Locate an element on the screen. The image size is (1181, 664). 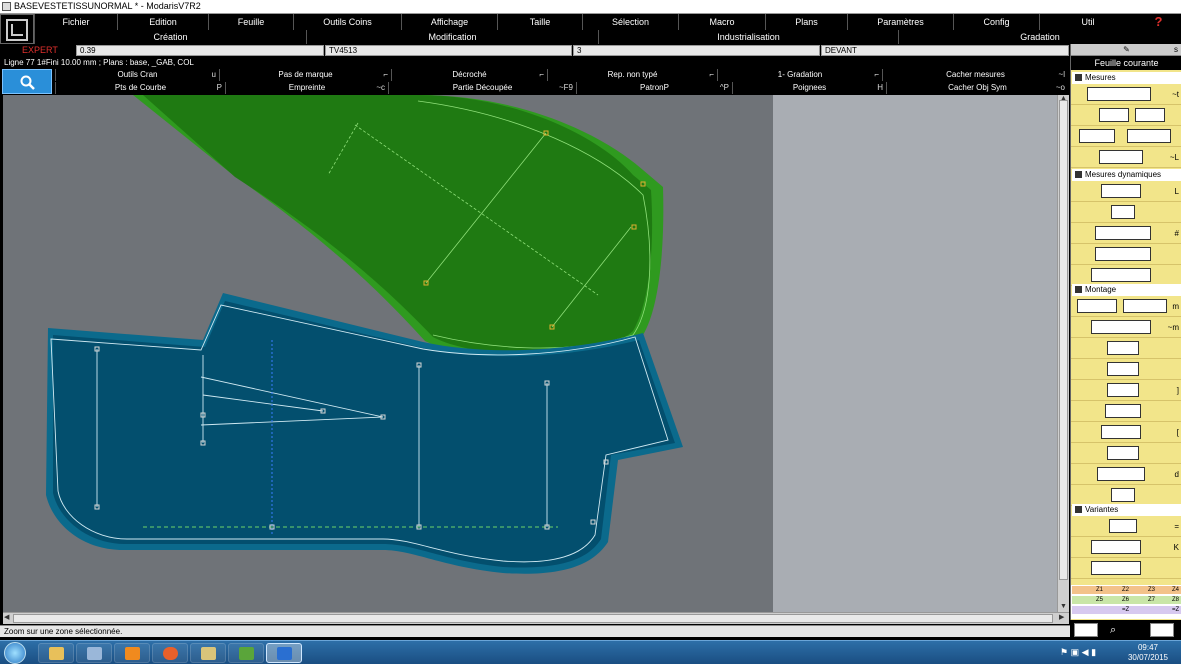
vertical-scrollbar: ▲ ▼ is located at coordinates (1063, 353).